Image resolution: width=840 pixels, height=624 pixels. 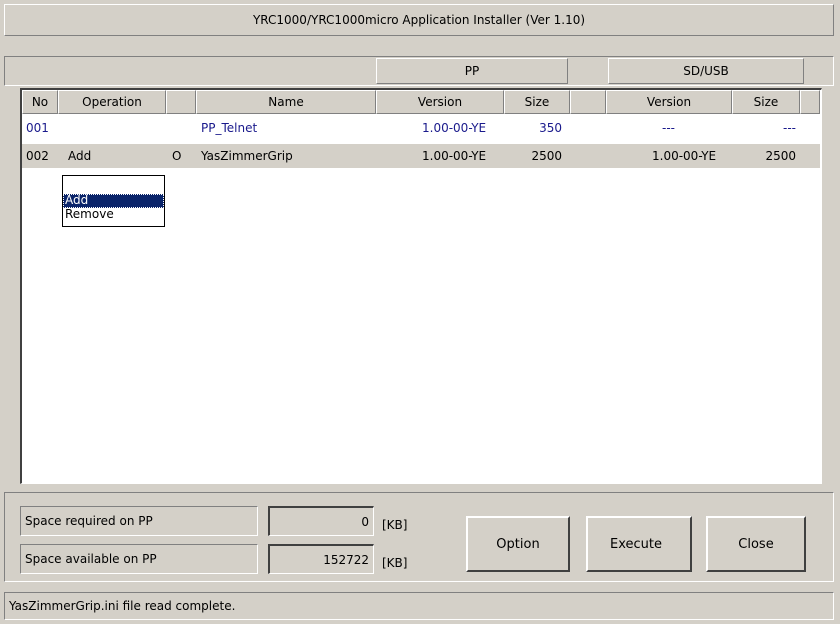 What do you see at coordinates (550, 128) in the screenshot?
I see `row-pp-size: 350` at bounding box center [550, 128].